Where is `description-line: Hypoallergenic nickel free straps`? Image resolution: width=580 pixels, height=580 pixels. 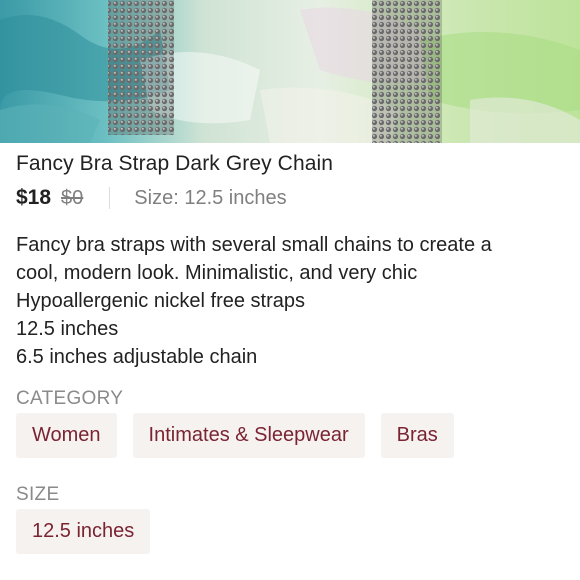
description-line: Hypoallergenic nickel free straps is located at coordinates (161, 301).